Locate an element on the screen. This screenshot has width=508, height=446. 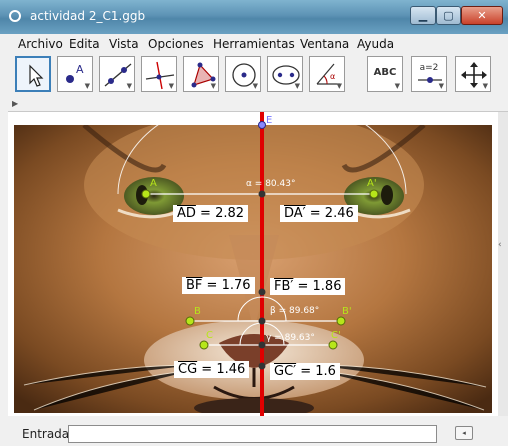
segment-name-da: DA′ is located at coordinates (295, 213).